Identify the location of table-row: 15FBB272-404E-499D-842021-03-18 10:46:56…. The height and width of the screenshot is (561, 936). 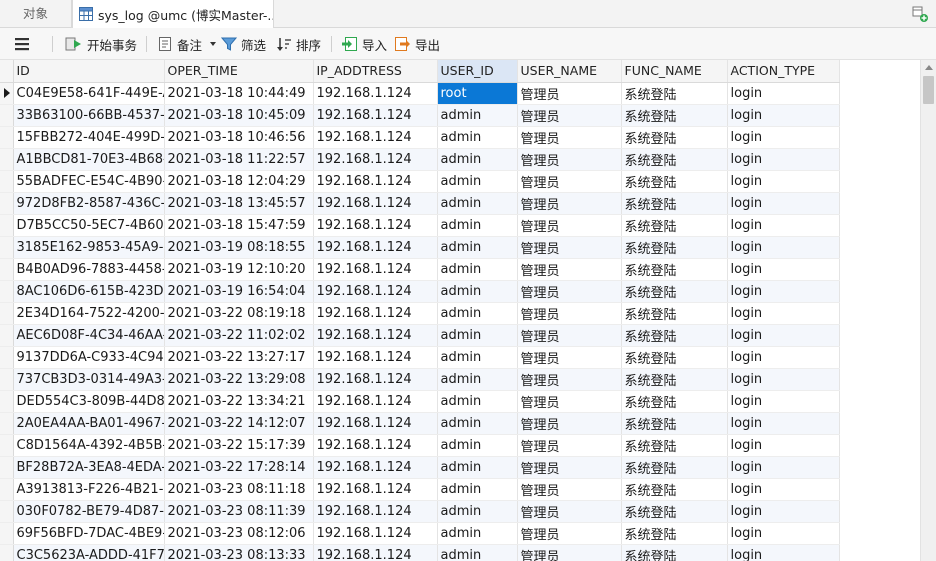
(420, 137).